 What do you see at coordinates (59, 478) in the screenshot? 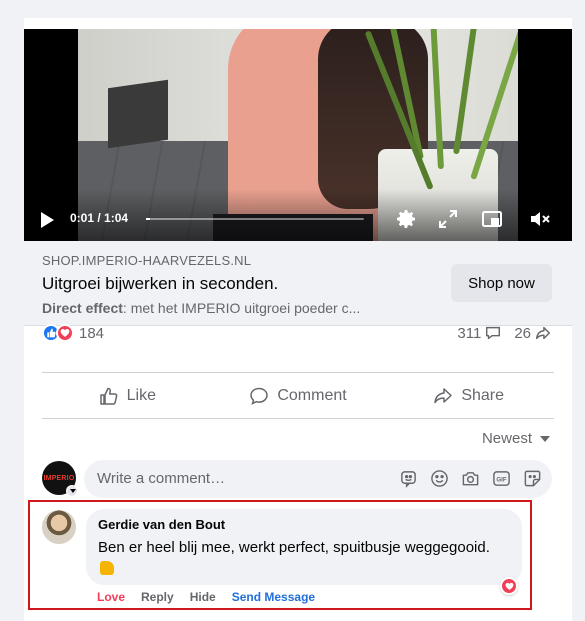
I see `avatar-logo-text: IMPERIO` at bounding box center [59, 478].